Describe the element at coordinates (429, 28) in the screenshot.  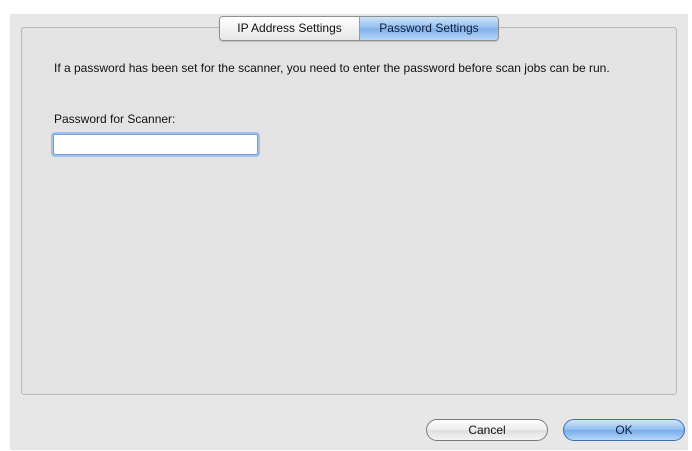
I see `tab-password-settings: Password Settings` at that location.